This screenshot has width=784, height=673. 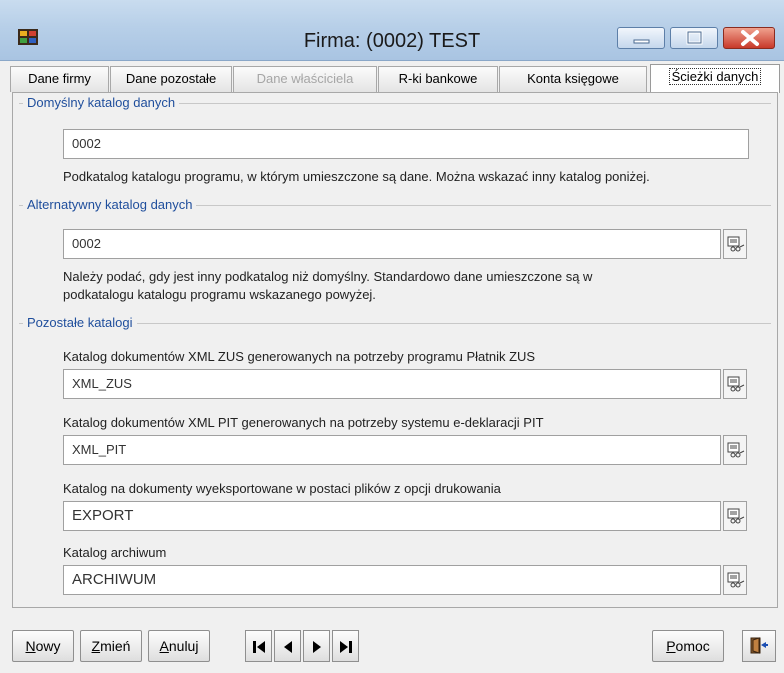 I want to click on alt-dir-browse-button, so click(x=735, y=244).